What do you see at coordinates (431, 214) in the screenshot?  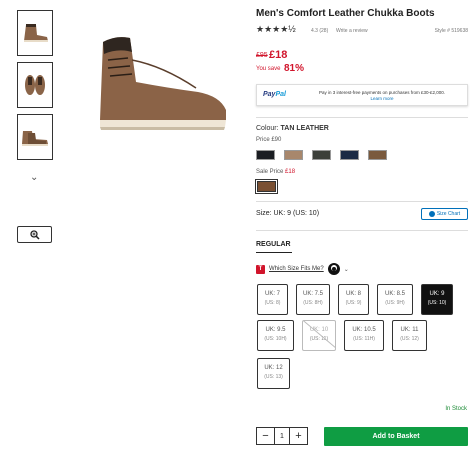 I see `info-icon` at bounding box center [431, 214].